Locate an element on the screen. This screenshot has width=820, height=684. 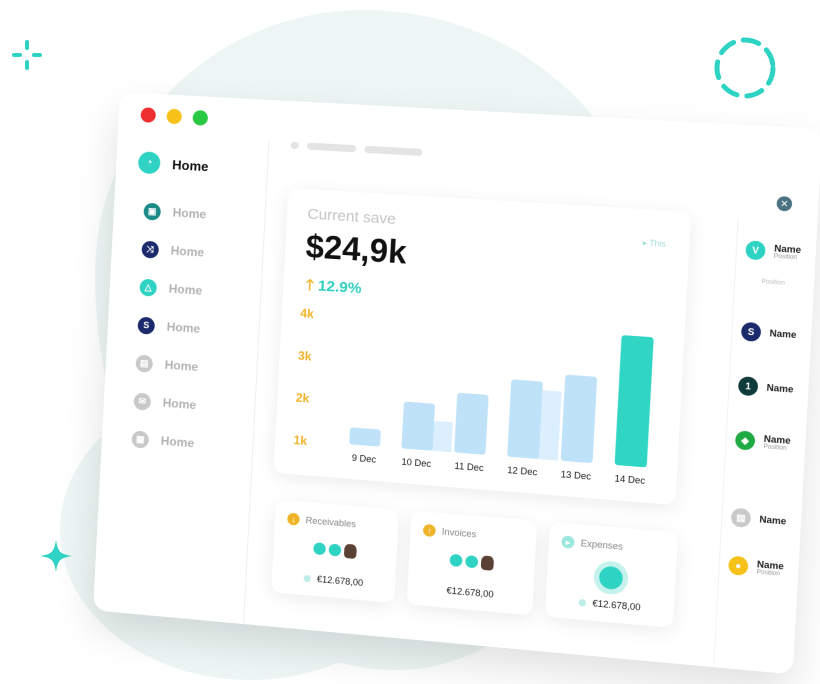
person-item: 1 Name is located at coordinates (765, 387).